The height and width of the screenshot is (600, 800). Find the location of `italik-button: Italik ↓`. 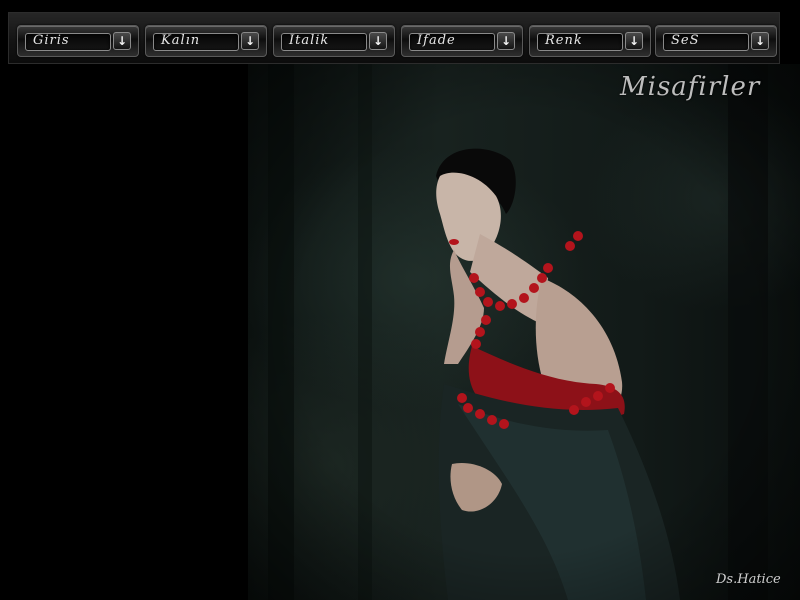

italik-button: Italik ↓ is located at coordinates (334, 41).